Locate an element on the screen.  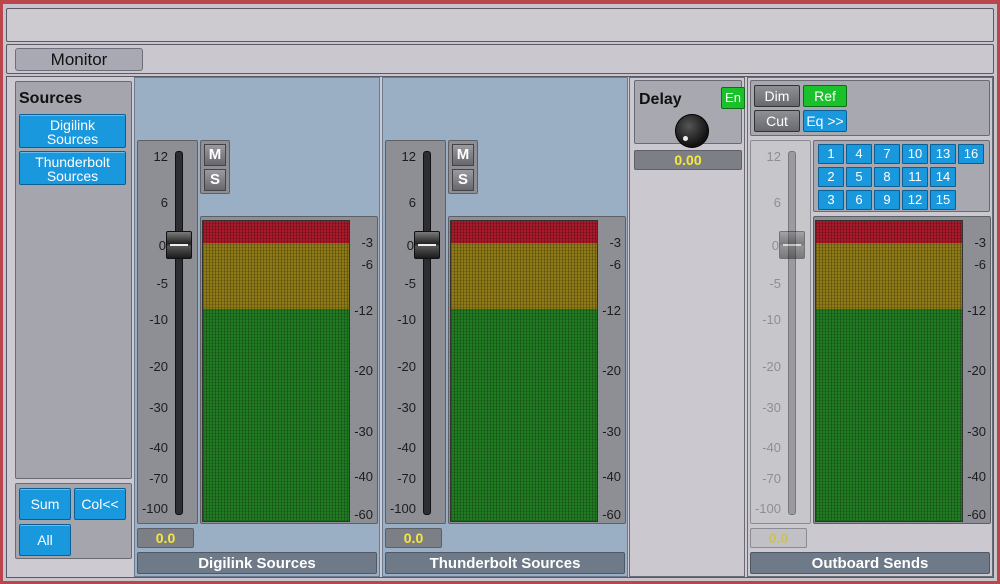
cut-button: Cut is located at coordinates (777, 121).